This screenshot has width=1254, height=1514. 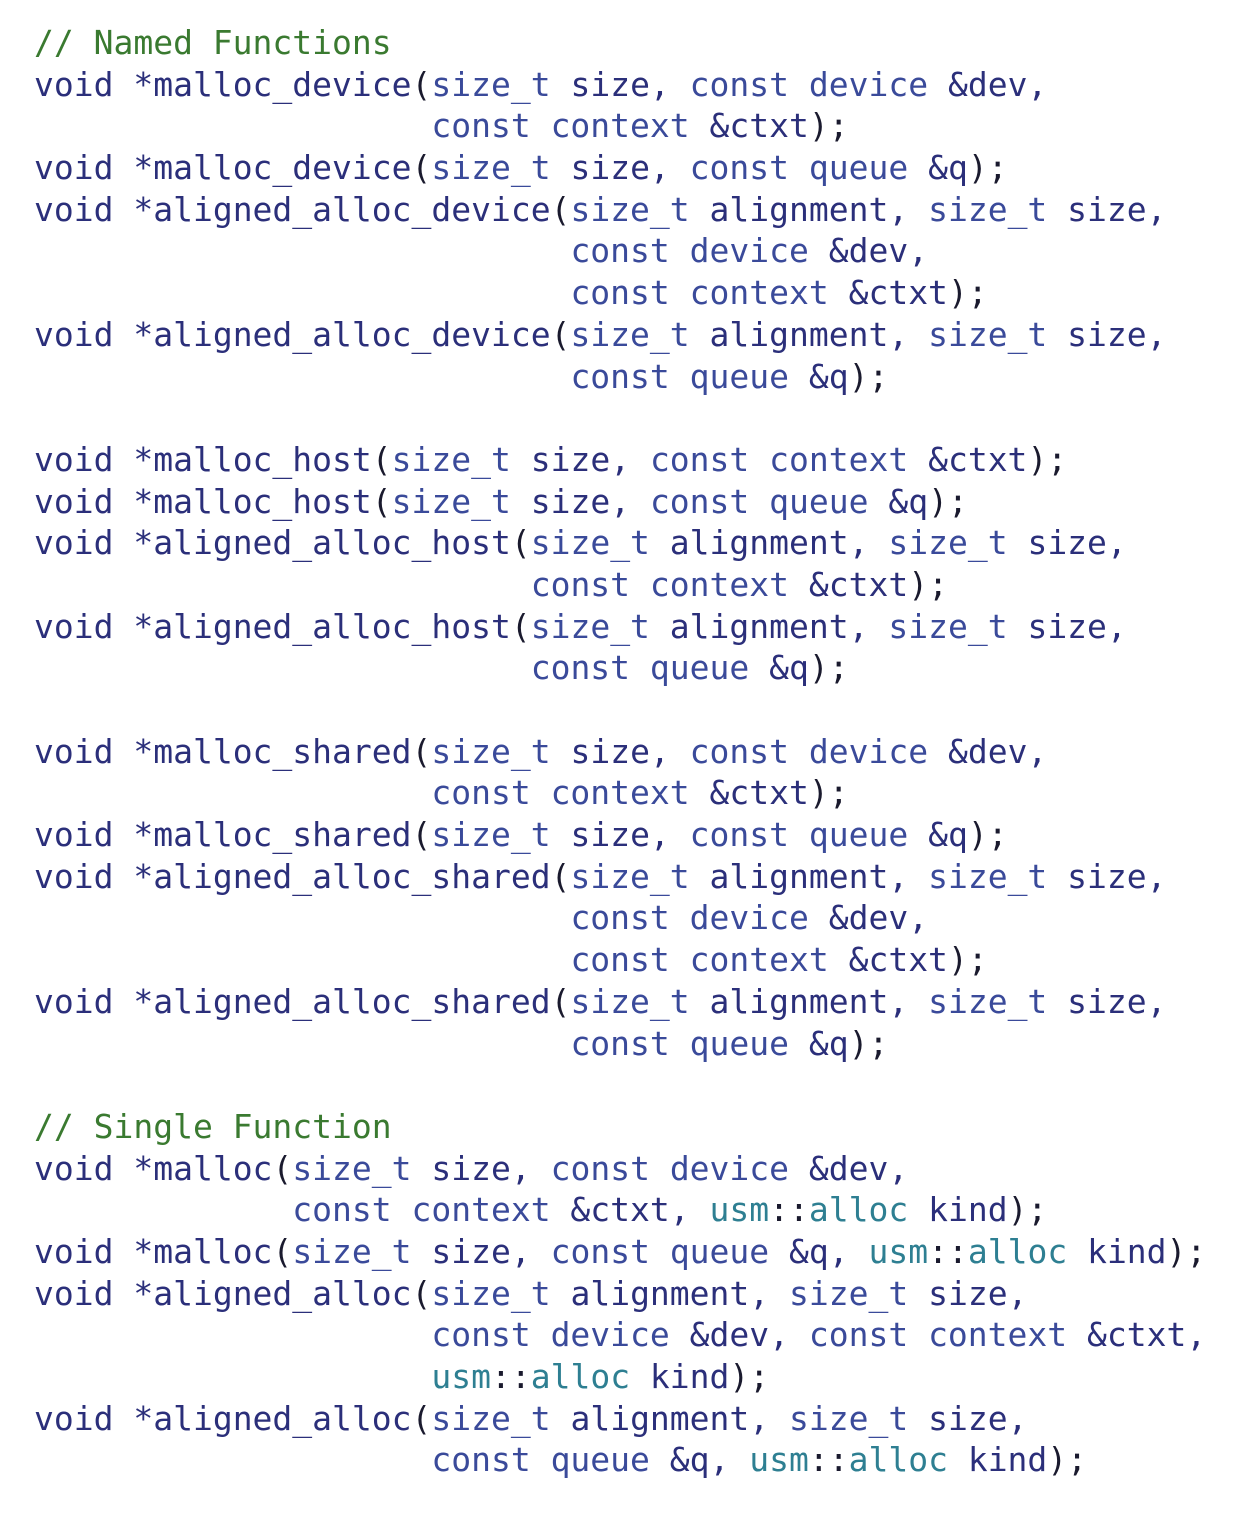 What do you see at coordinates (849, 1168) in the screenshot?
I see `code-token: &dev,` at bounding box center [849, 1168].